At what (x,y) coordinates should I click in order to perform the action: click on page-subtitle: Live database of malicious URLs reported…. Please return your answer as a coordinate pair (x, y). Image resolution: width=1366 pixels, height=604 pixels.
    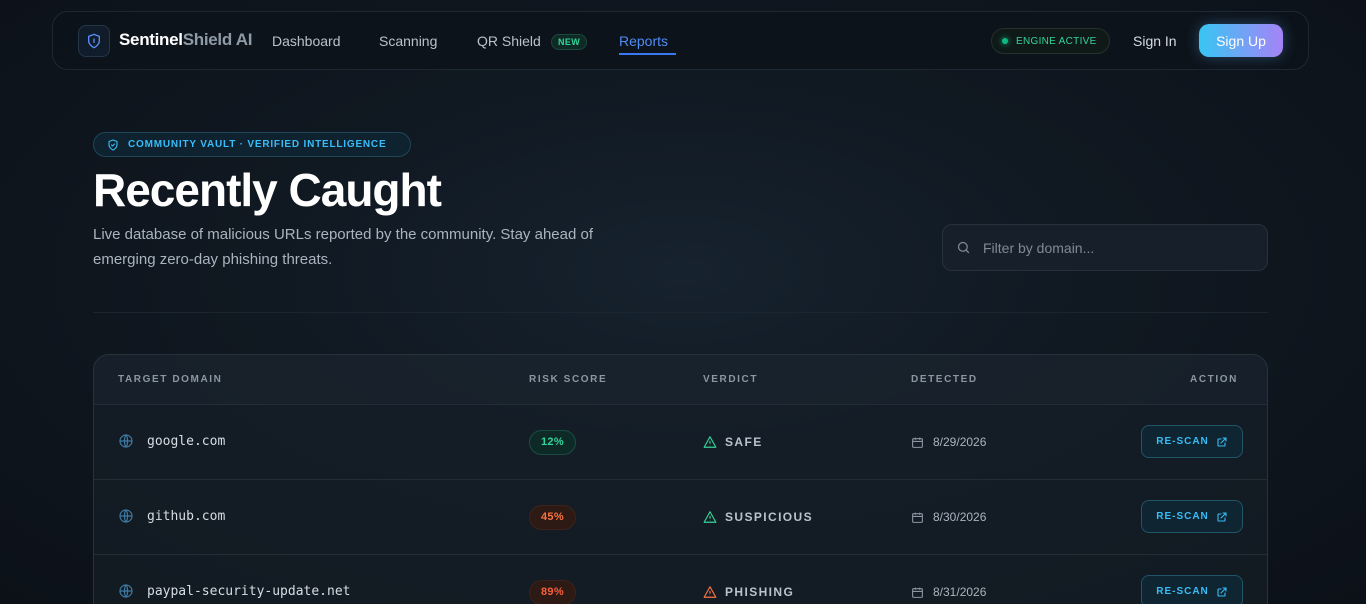
    Looking at the image, I should click on (343, 247).